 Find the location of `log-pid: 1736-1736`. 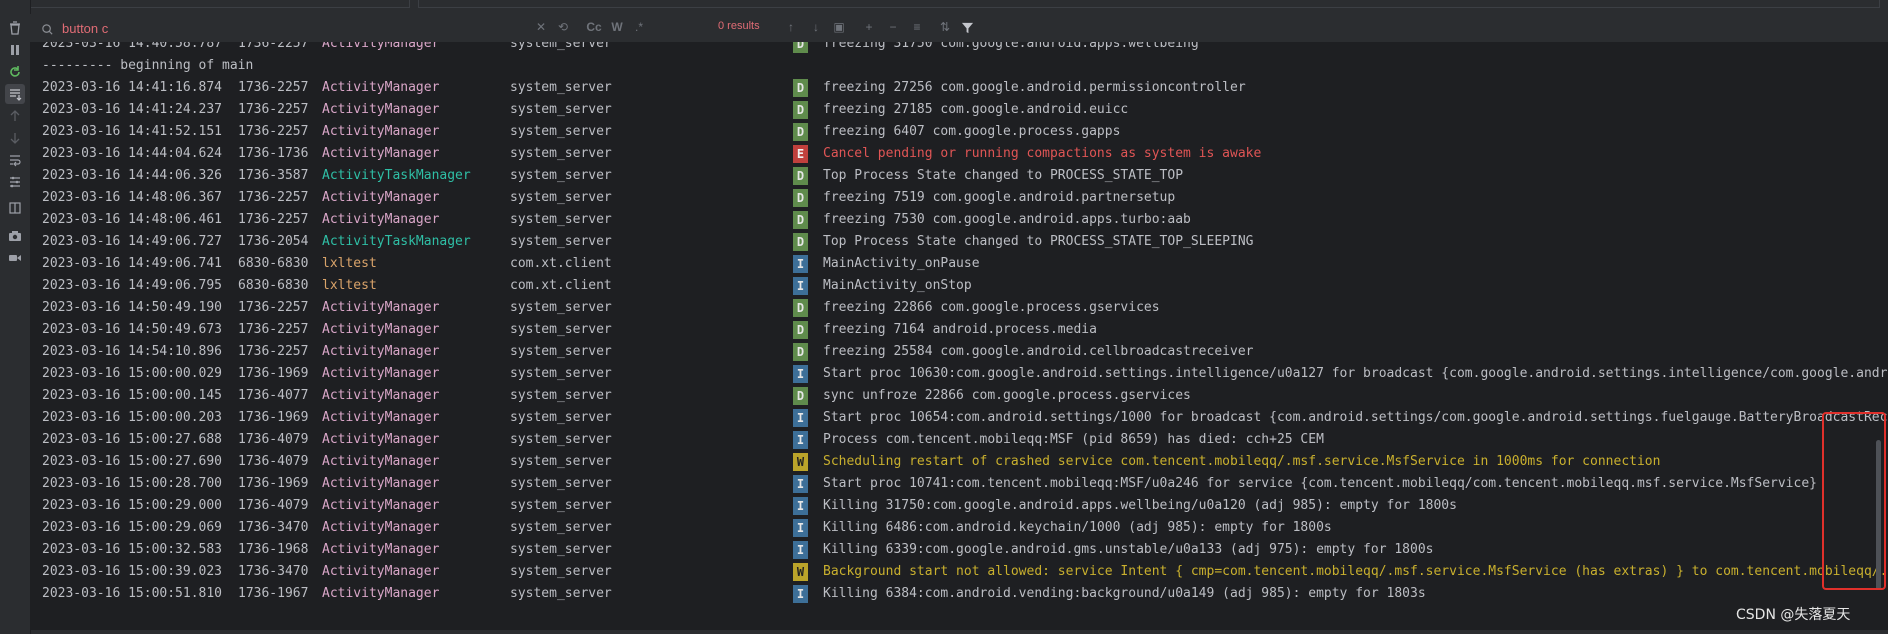

log-pid: 1736-1736 is located at coordinates (273, 153).